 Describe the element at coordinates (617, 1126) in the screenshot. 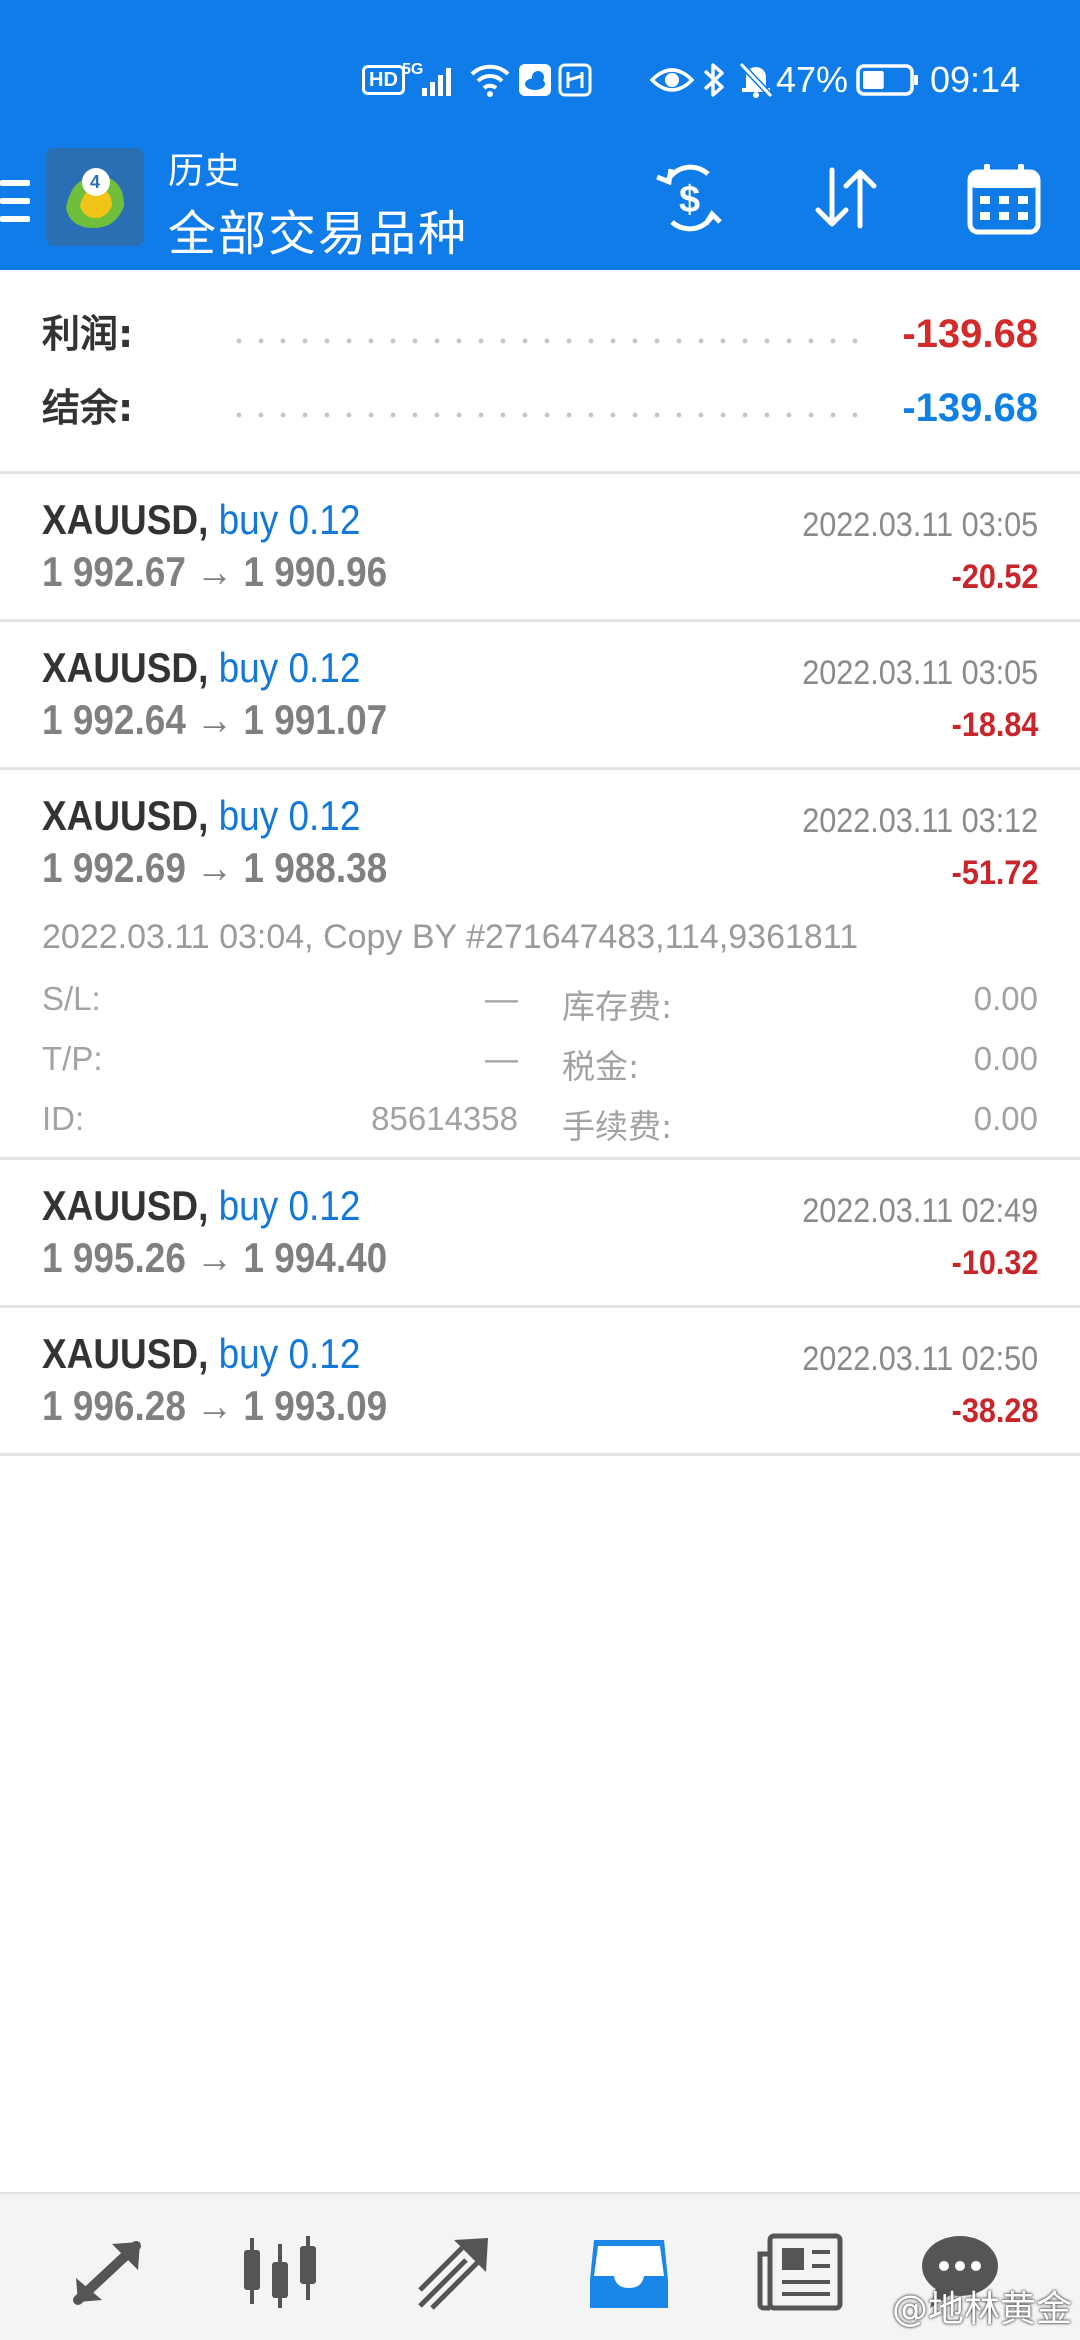

I see `commission-label: 手续费:` at that location.